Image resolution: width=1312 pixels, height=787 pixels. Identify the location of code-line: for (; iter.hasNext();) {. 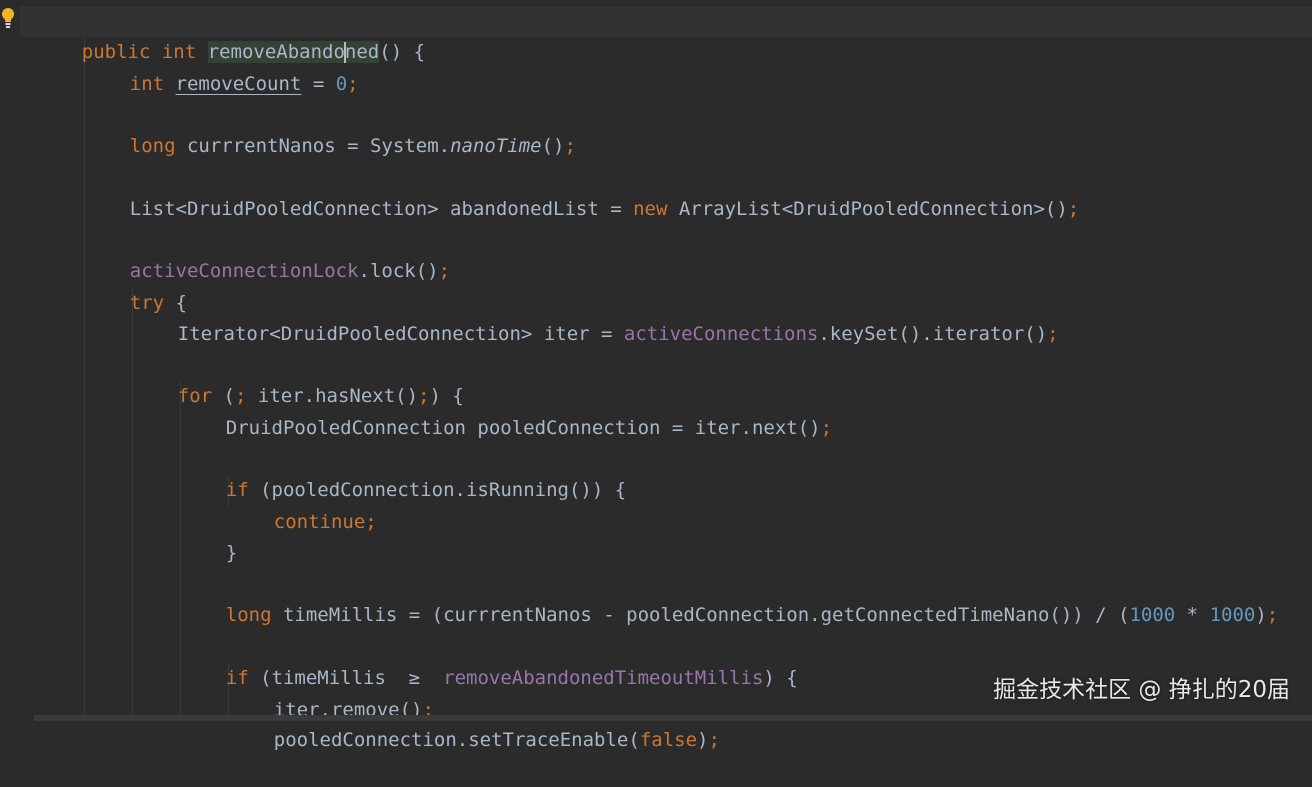
(298, 378).